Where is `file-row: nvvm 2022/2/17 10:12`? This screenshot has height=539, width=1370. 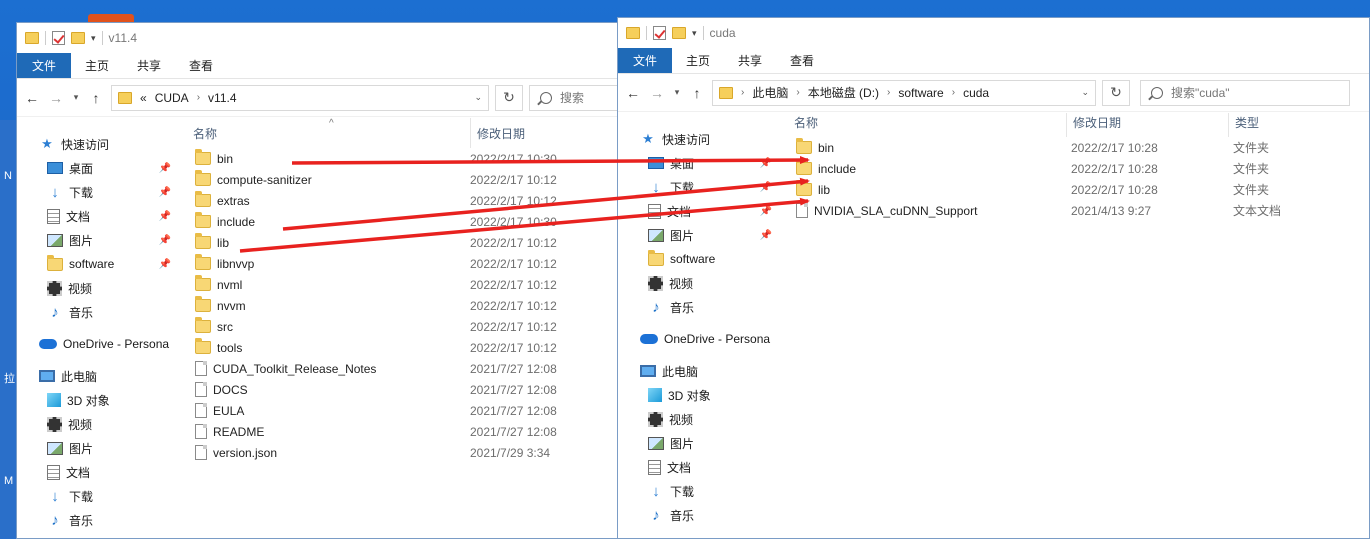
file-row: nvvm 2022/2/17 10:12 is located at coordinates (415, 305).